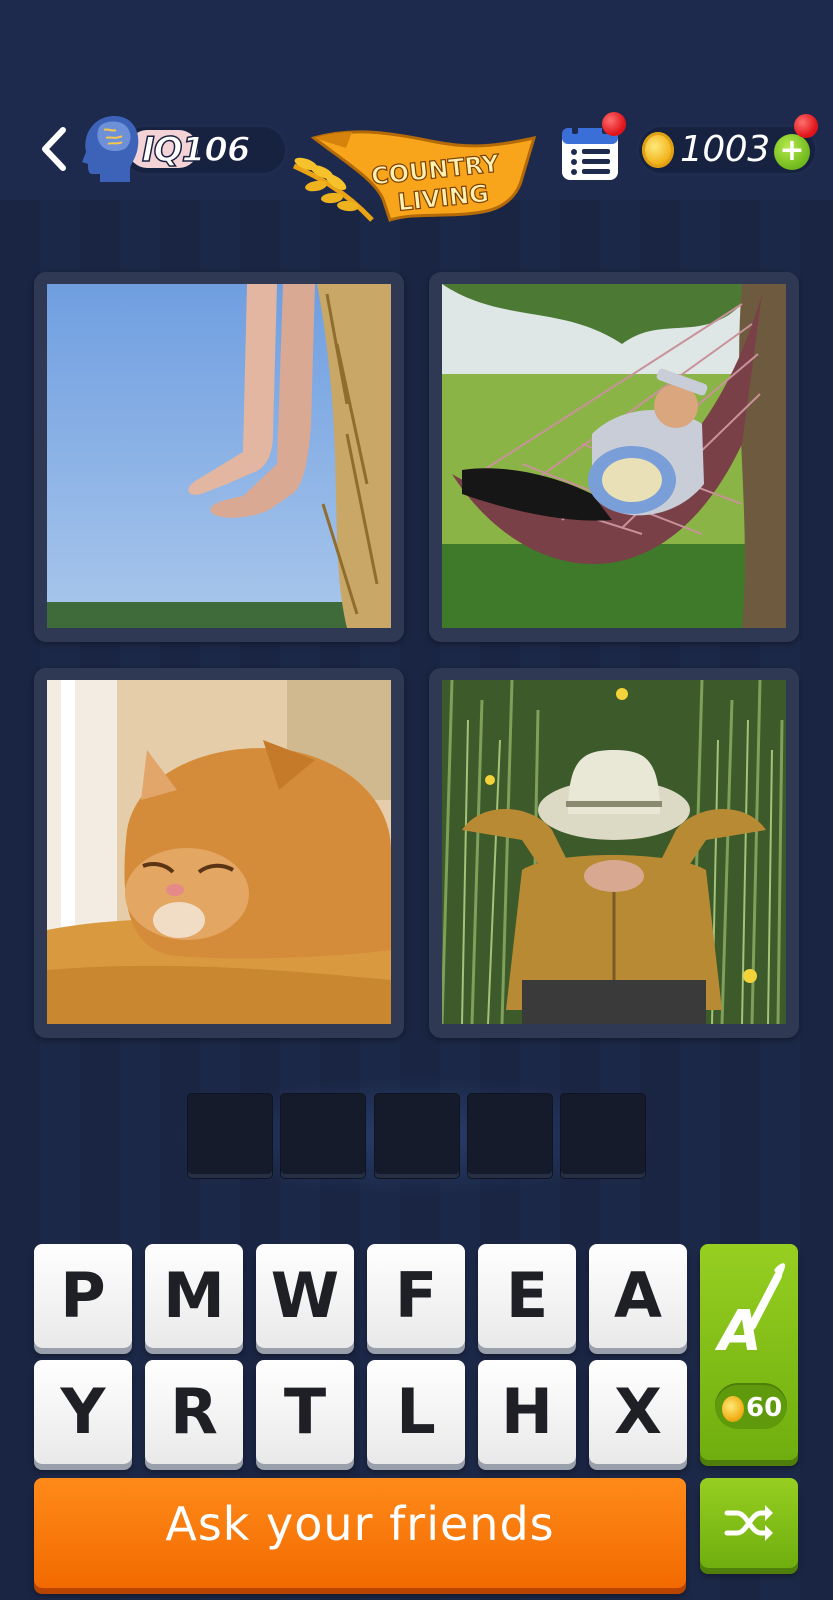 This screenshot has width=833, height=1600. Describe the element at coordinates (194, 1412) in the screenshot. I see `letter-tile: R` at that location.